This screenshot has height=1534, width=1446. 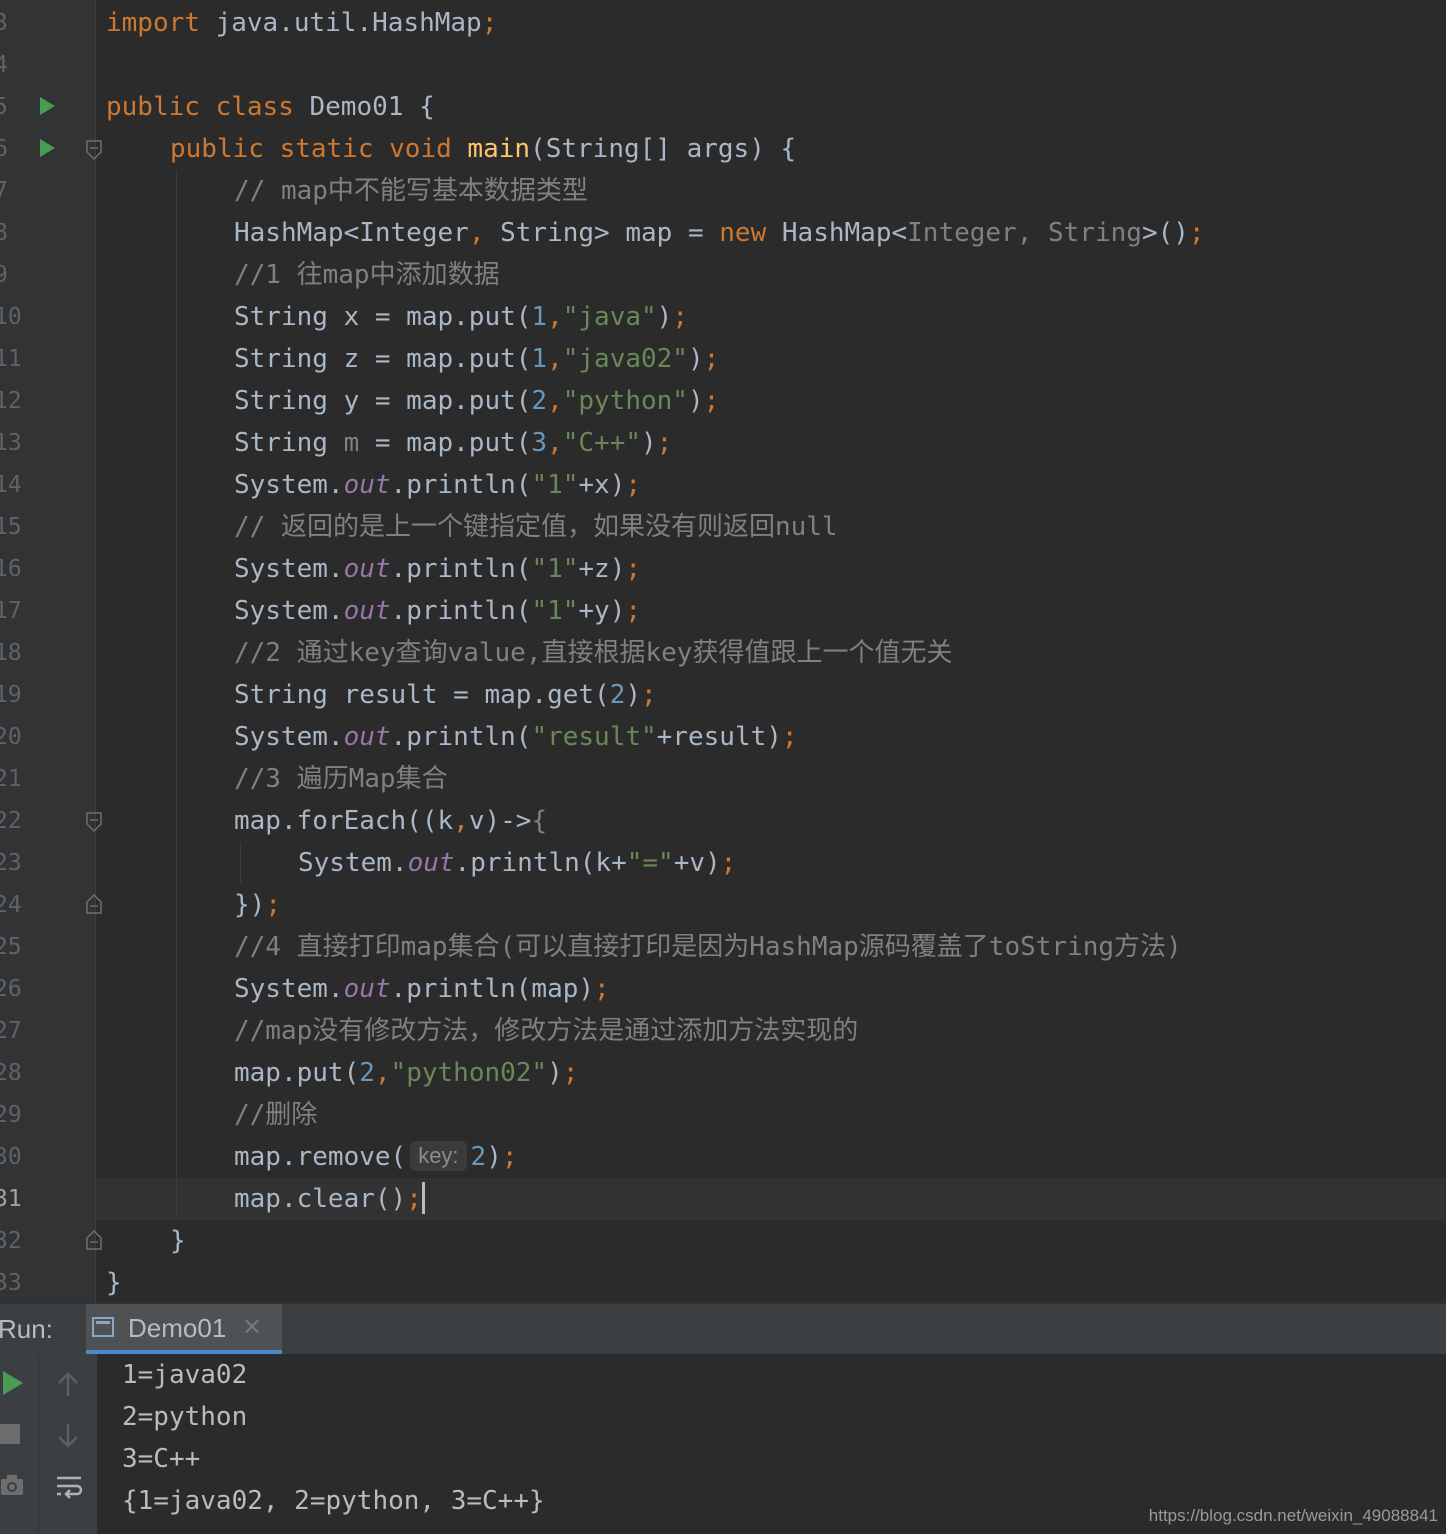 What do you see at coordinates (11, 527) in the screenshot?
I see `line-number: 15` at bounding box center [11, 527].